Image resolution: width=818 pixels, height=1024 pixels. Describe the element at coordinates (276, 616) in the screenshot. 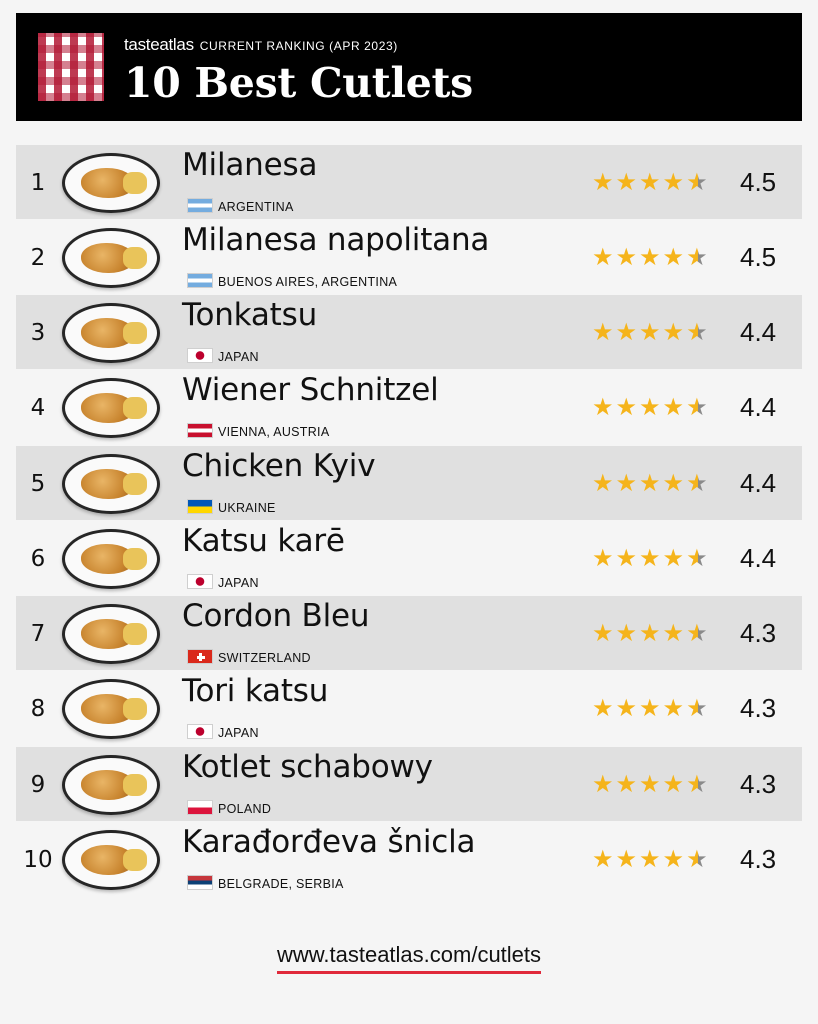

I see `dish-name: Cordon Bleu` at that location.